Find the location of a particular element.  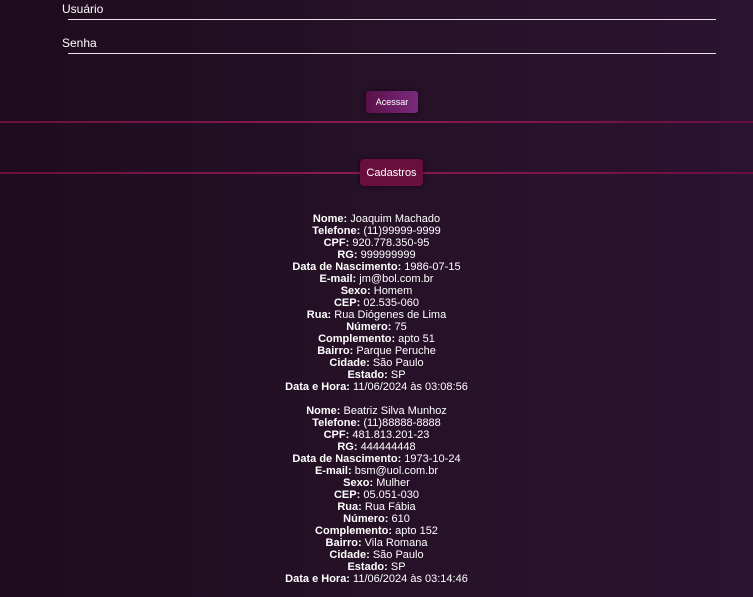

password-field: Senha is located at coordinates (389, 45).